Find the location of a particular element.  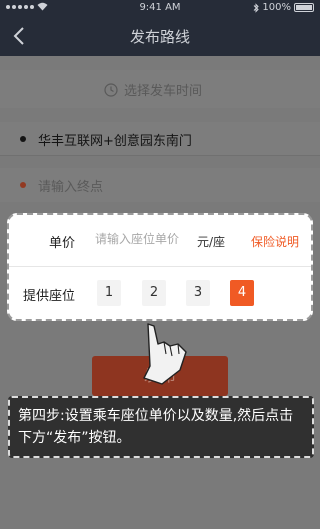

pointing-hand-icon is located at coordinates (165, 354).